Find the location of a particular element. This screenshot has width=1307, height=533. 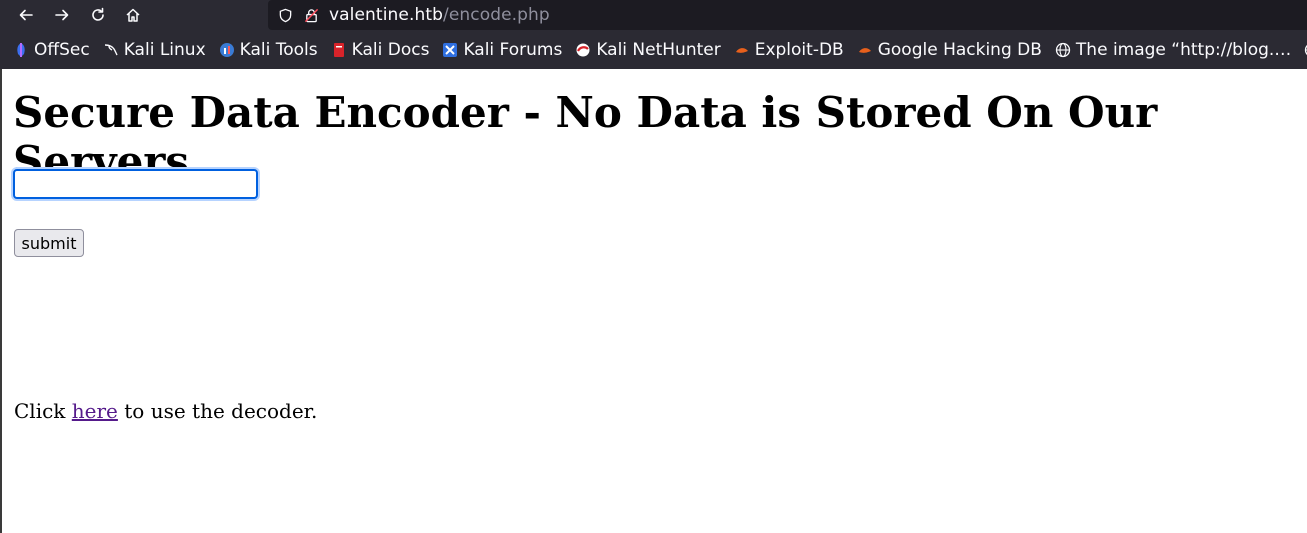

kali-docs-icon is located at coordinates (339, 50).